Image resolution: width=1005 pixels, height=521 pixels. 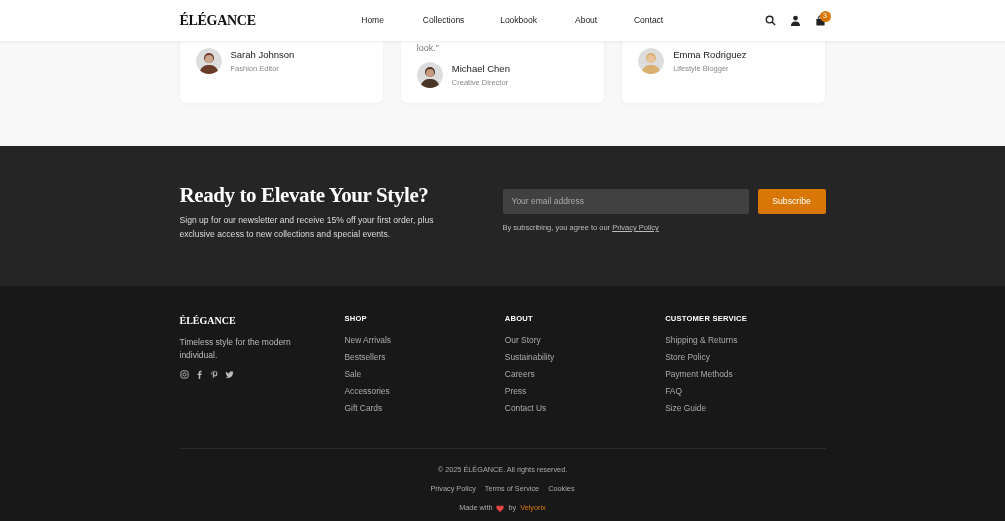 What do you see at coordinates (529, 358) in the screenshot?
I see `footer-link: Sustainability` at bounding box center [529, 358].